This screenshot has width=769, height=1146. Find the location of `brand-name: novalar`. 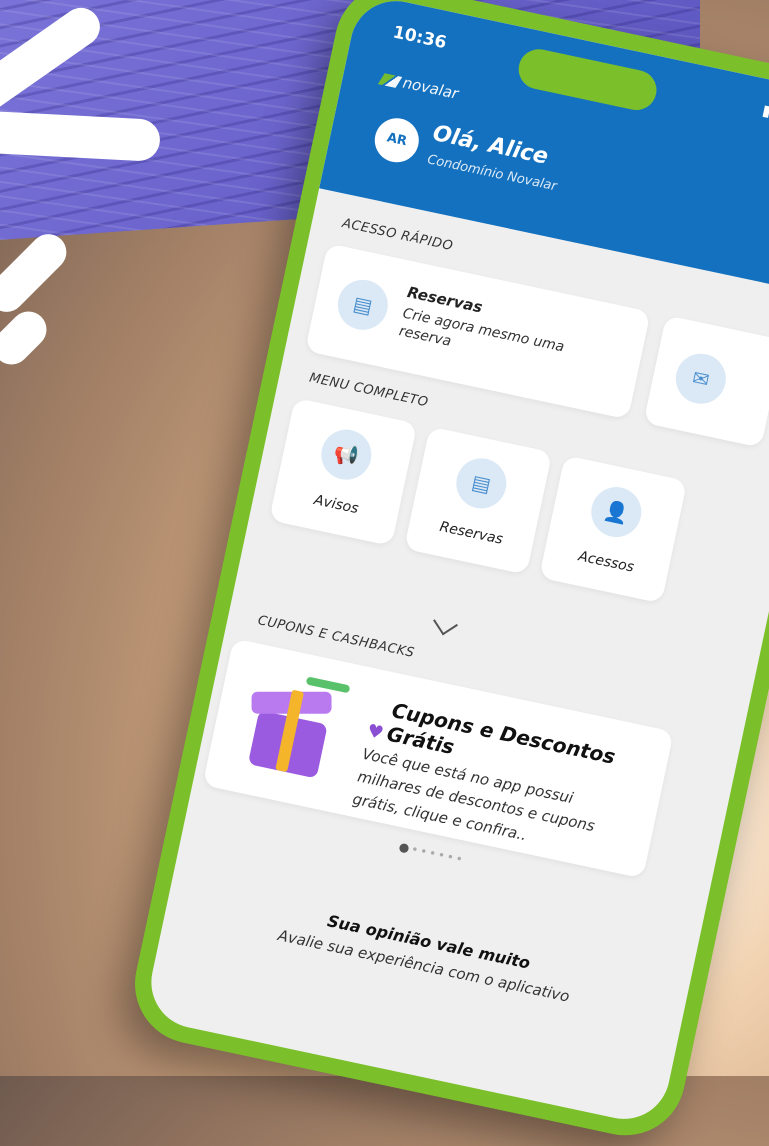

brand-name: novalar is located at coordinates (430, 88).